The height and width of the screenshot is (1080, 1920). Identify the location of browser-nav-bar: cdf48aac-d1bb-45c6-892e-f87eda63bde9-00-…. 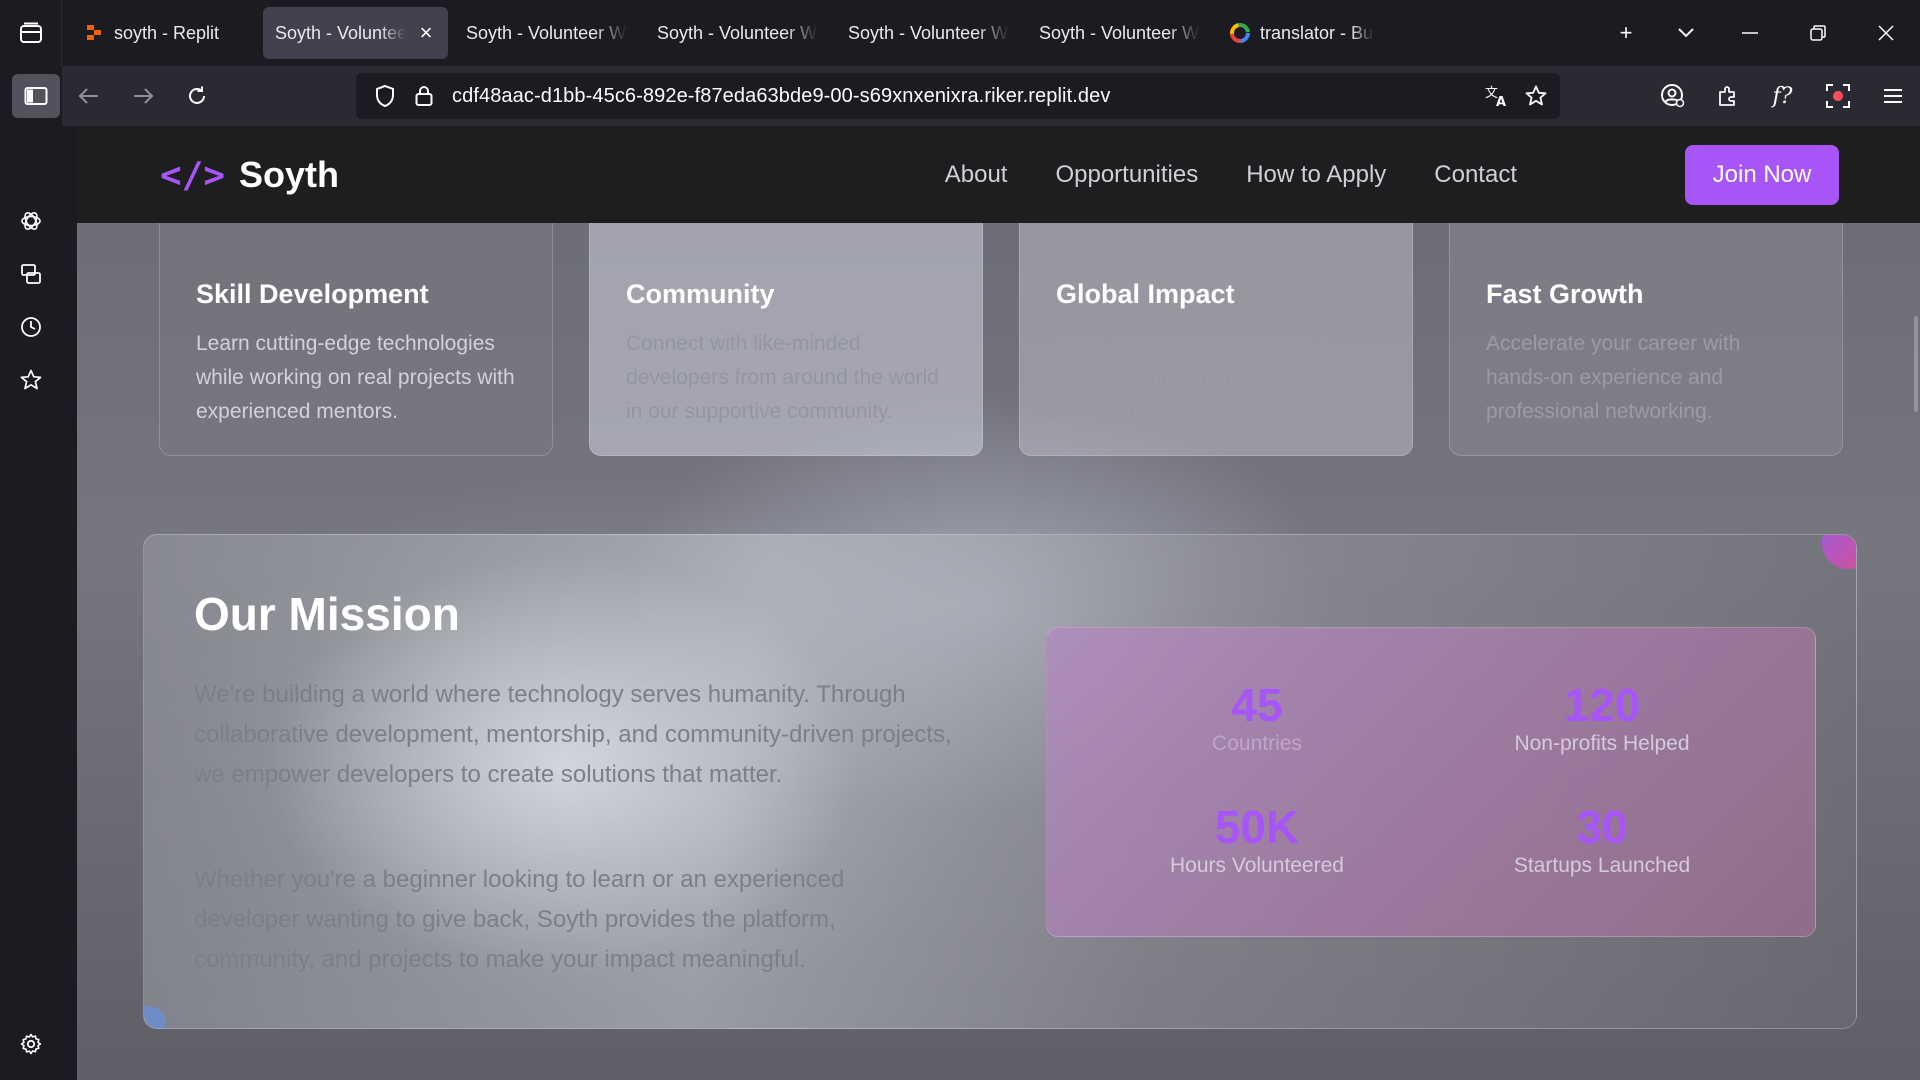
(991, 96).